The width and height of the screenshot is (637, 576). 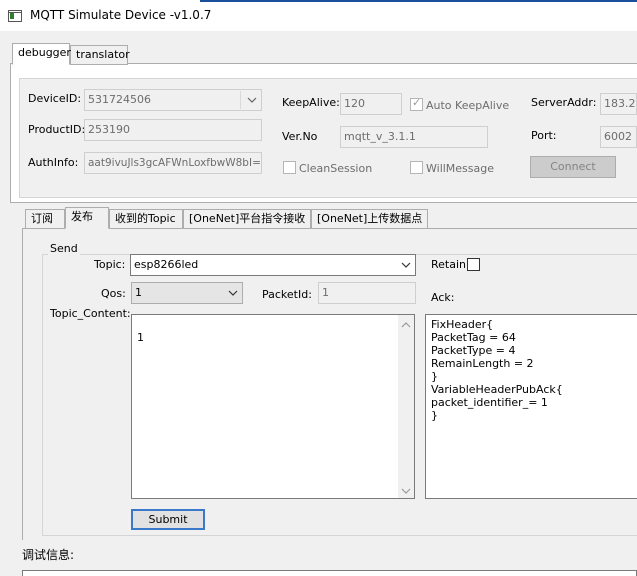 What do you see at coordinates (416, 103) in the screenshot?
I see `auto-keepalive-checkbox` at bounding box center [416, 103].